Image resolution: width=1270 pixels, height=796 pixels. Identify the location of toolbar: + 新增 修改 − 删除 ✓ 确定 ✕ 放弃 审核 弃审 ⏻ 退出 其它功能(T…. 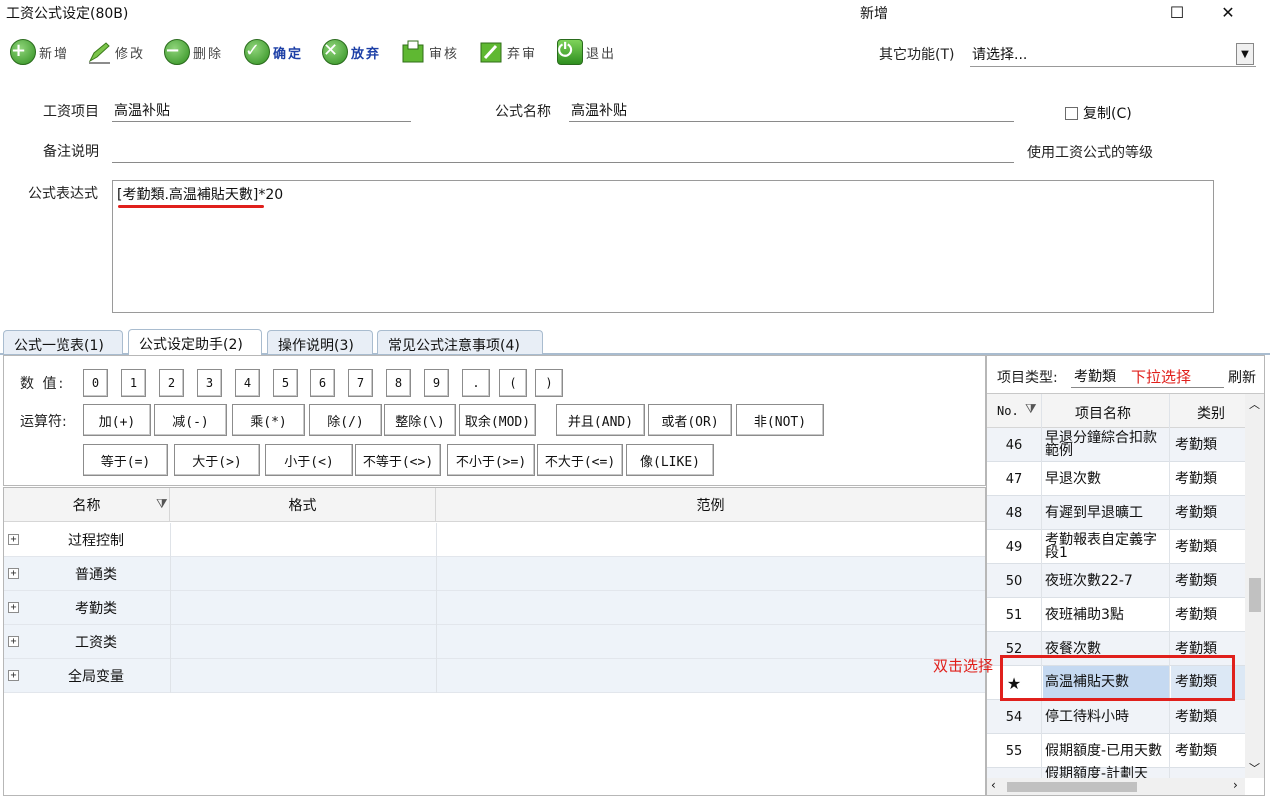
(635, 54).